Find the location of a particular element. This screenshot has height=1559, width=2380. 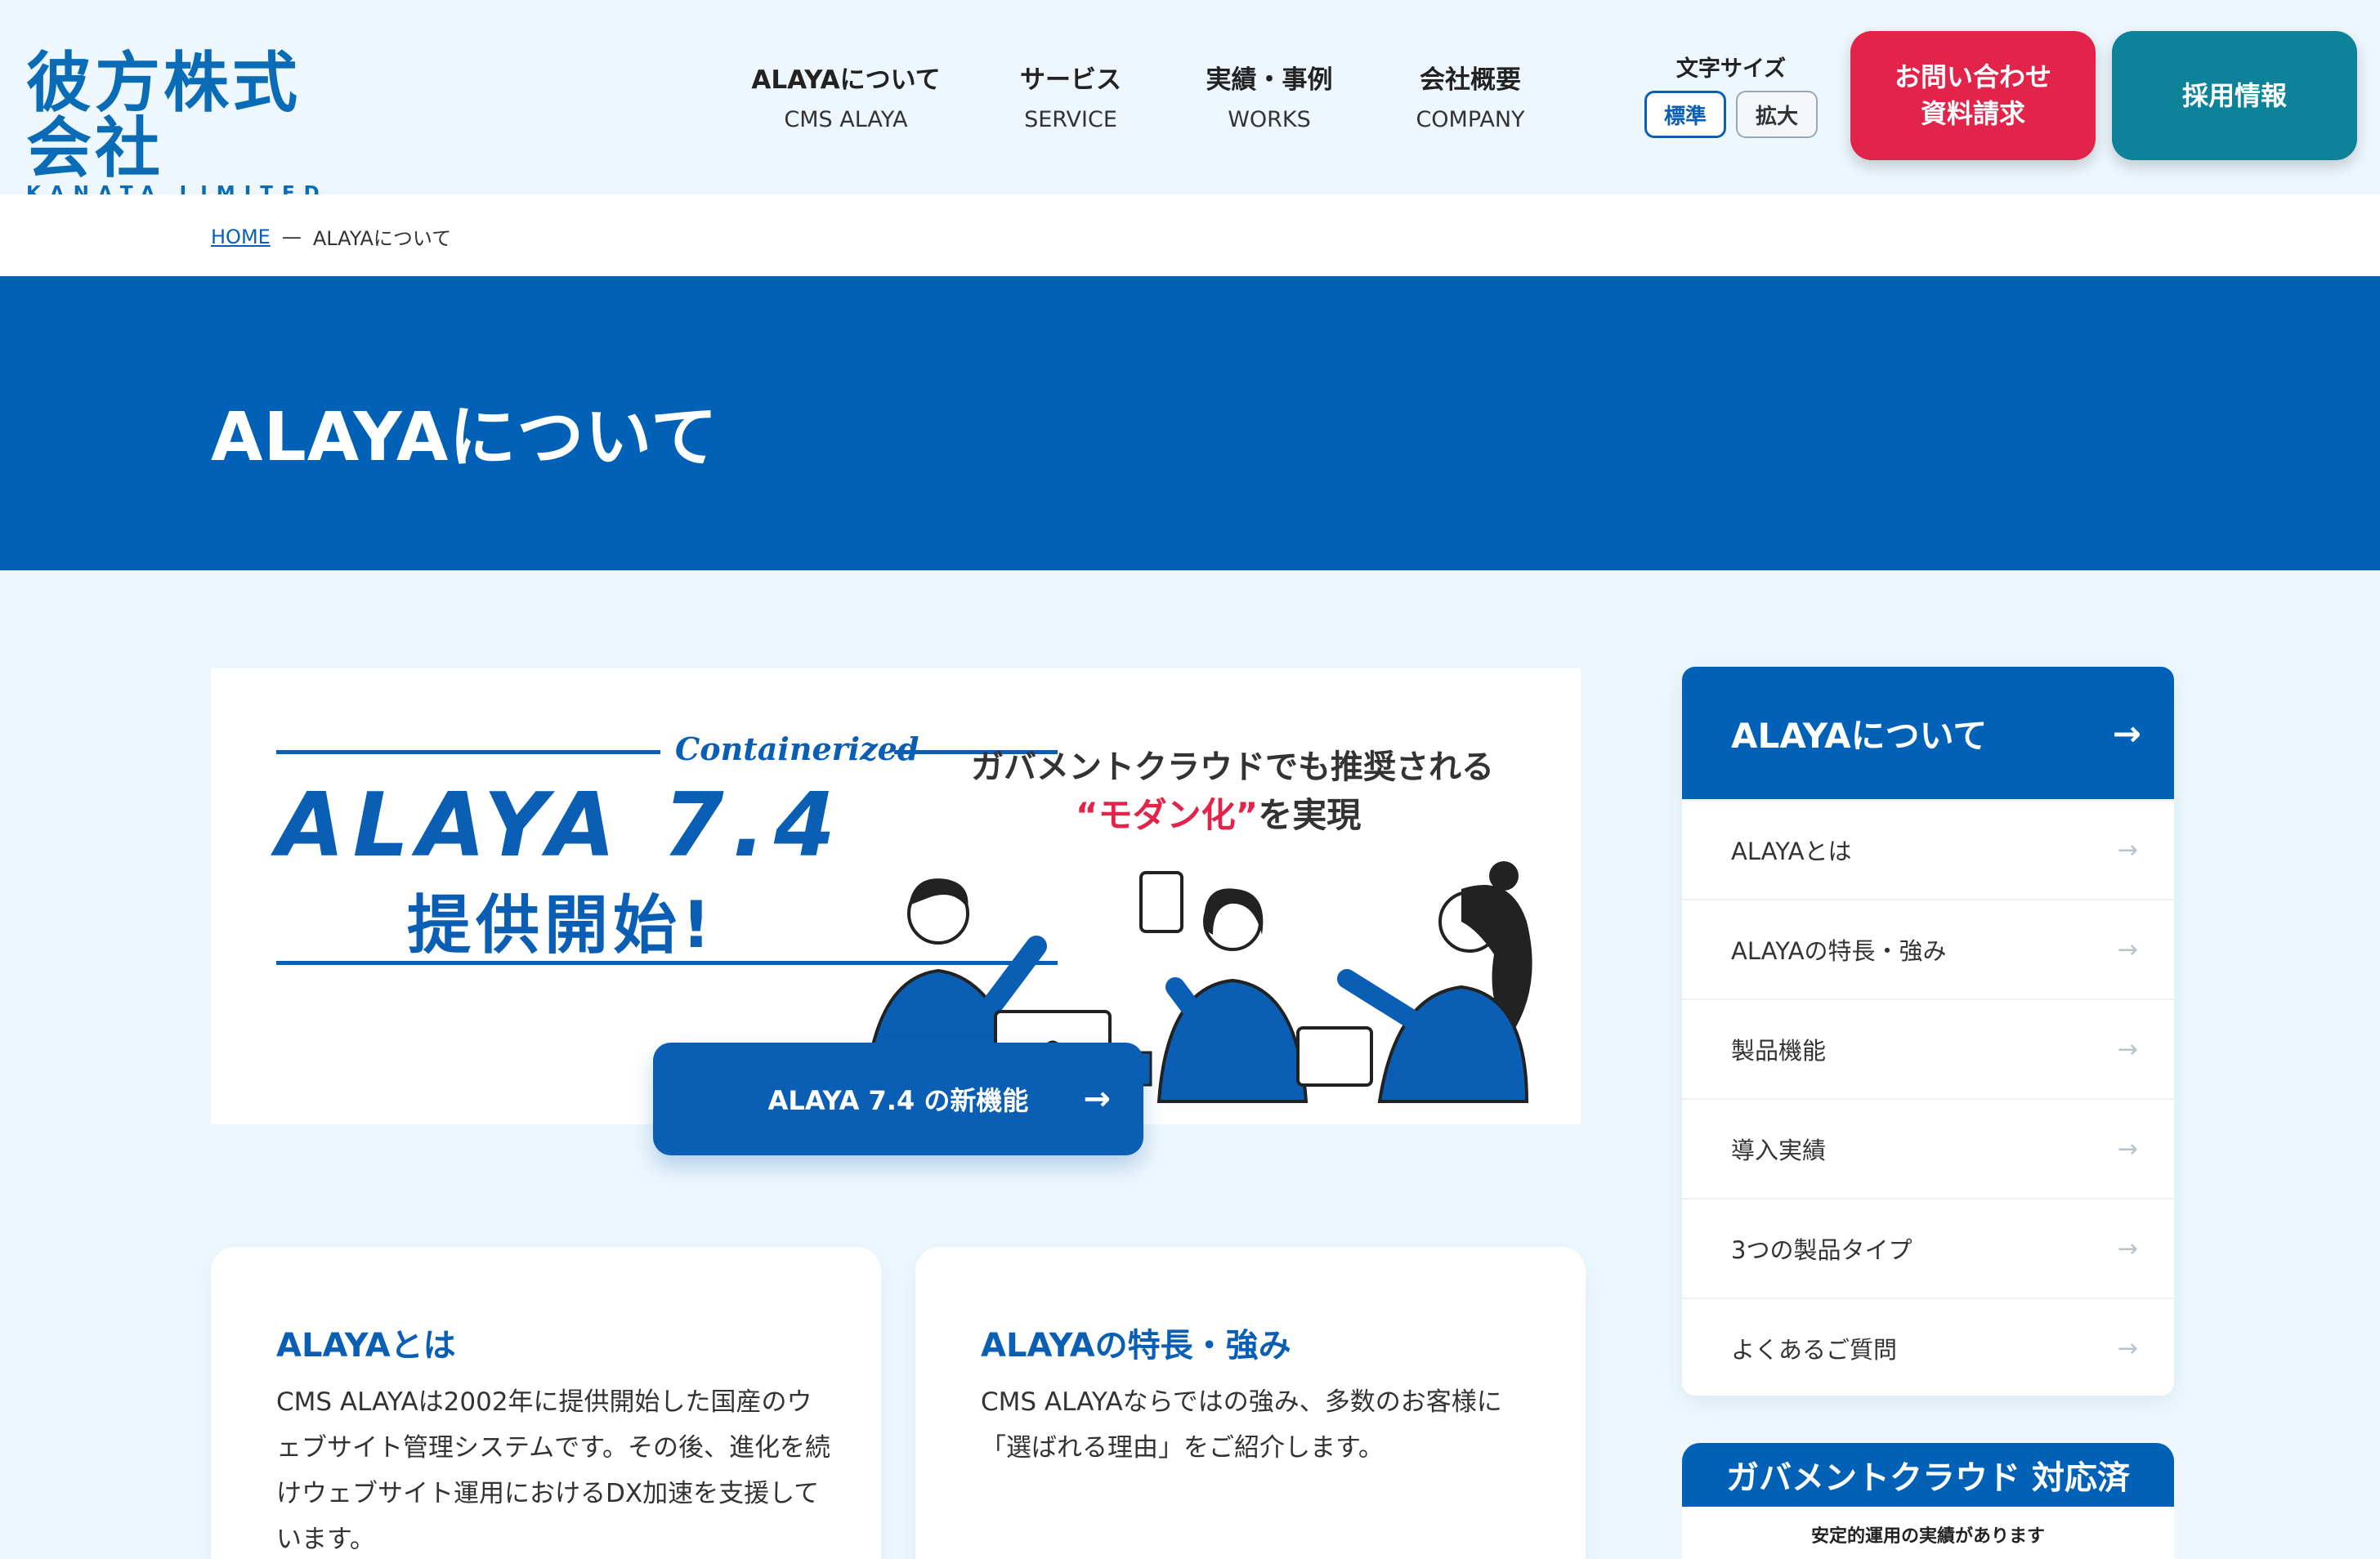

nav-service-sub: SERVICE is located at coordinates (1071, 119).